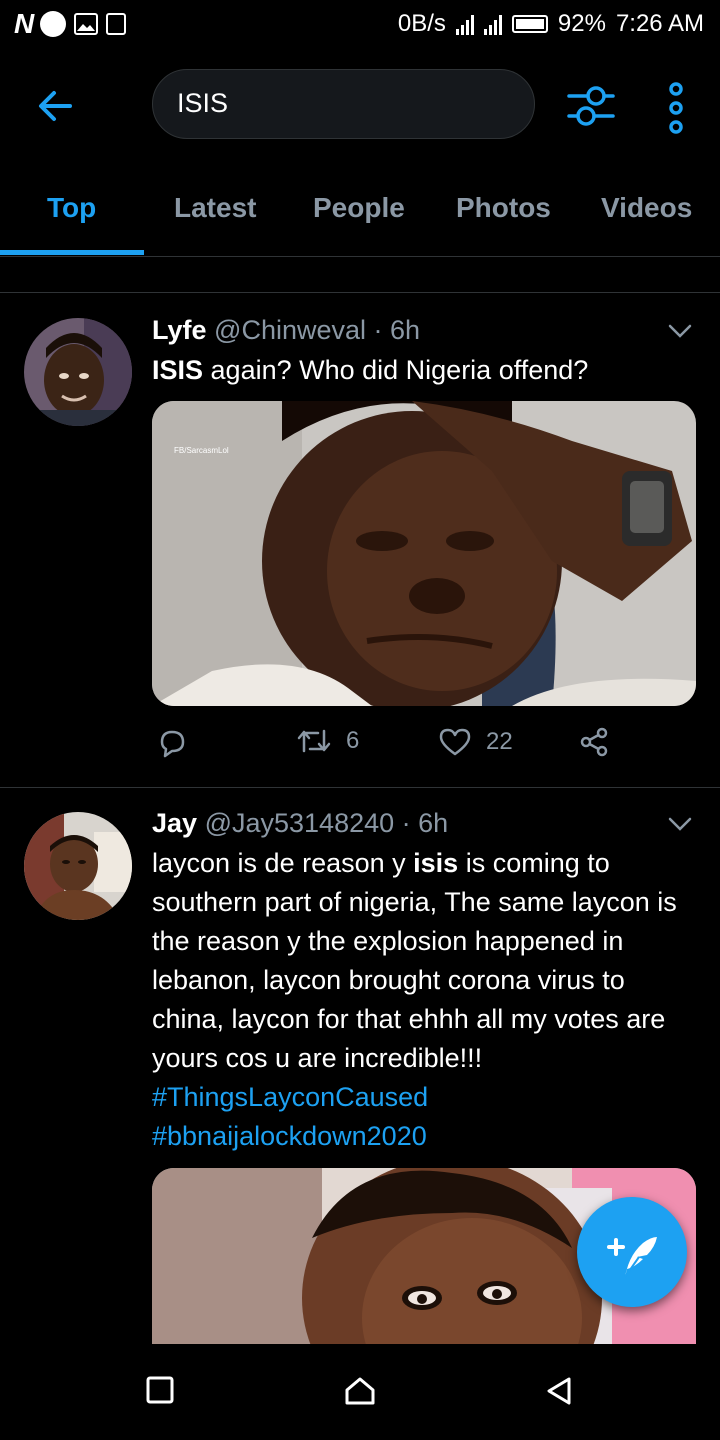 The image size is (720, 1440). I want to click on home-icon, so click(360, 1391).